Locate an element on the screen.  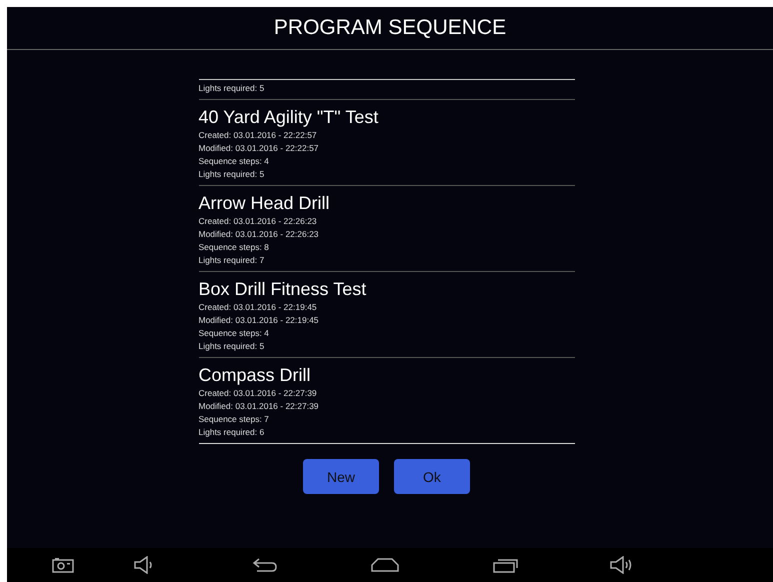
back-icon is located at coordinates (265, 565).